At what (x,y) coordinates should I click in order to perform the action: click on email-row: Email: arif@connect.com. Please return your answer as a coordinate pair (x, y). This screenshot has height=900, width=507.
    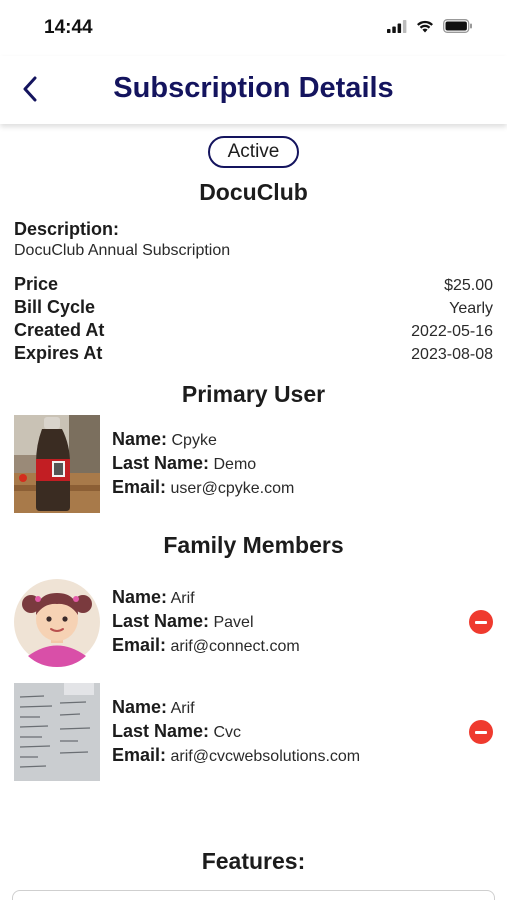
    Looking at the image, I should click on (206, 646).